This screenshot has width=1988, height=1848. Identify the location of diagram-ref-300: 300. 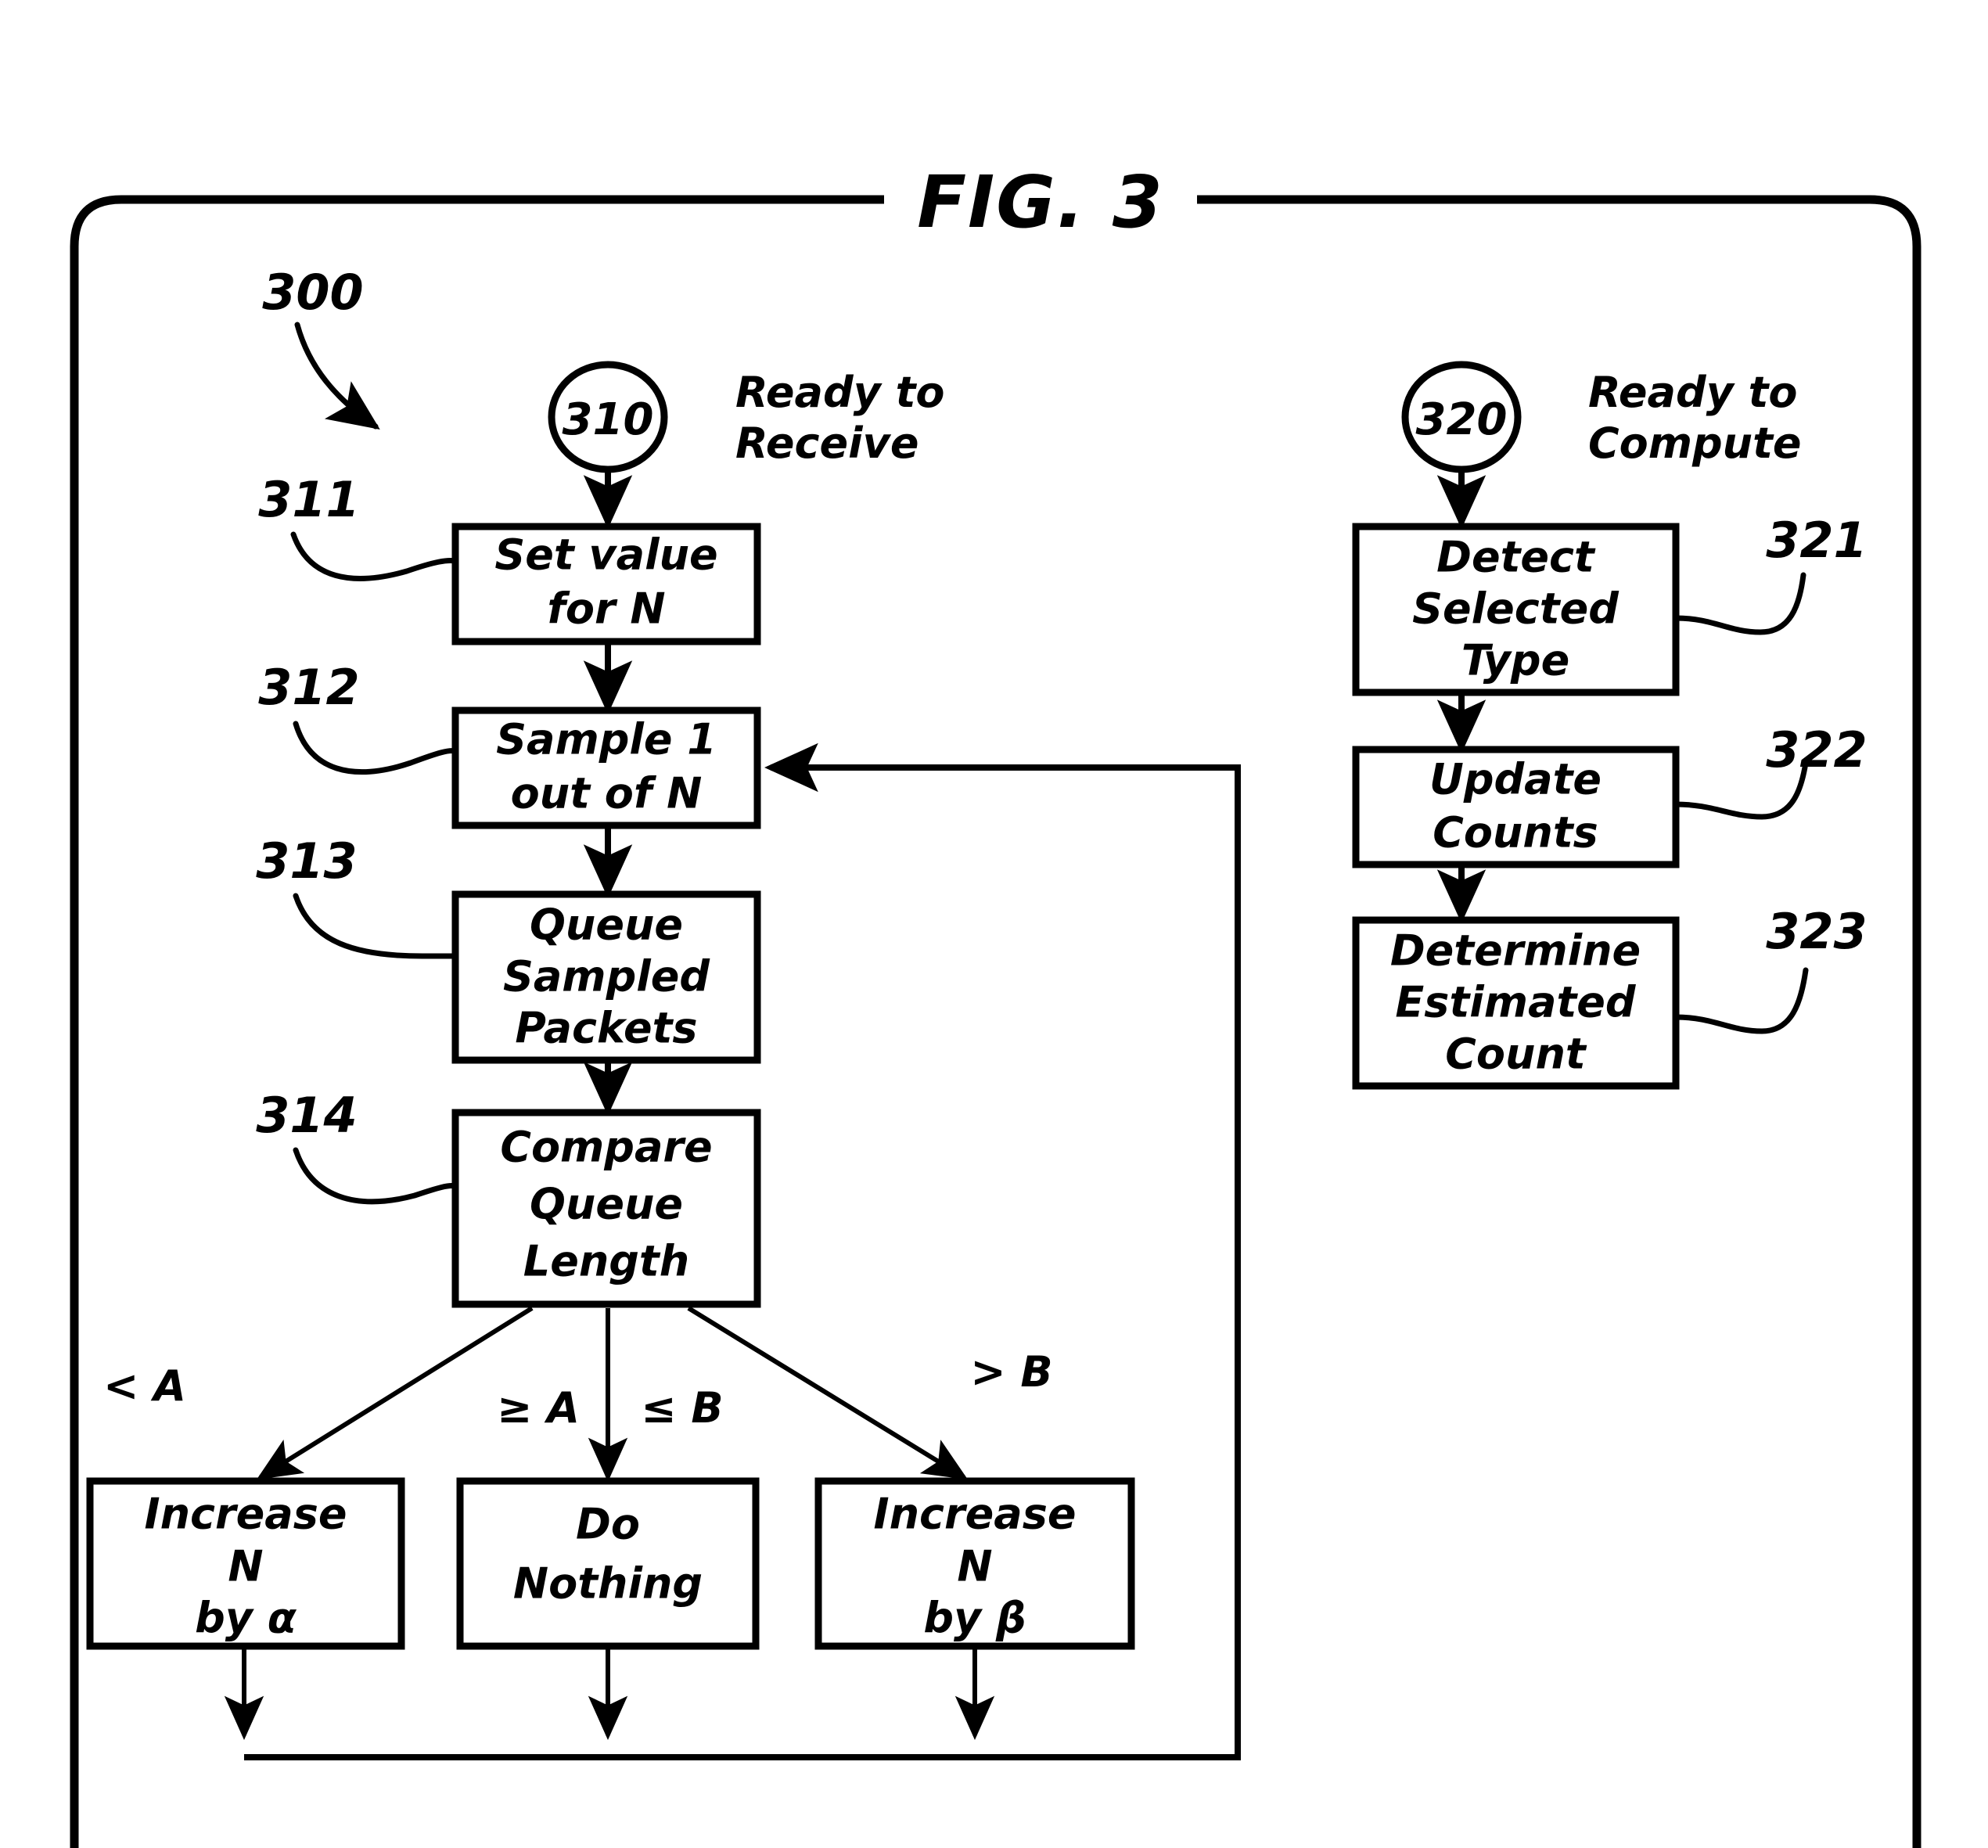
(312, 292).